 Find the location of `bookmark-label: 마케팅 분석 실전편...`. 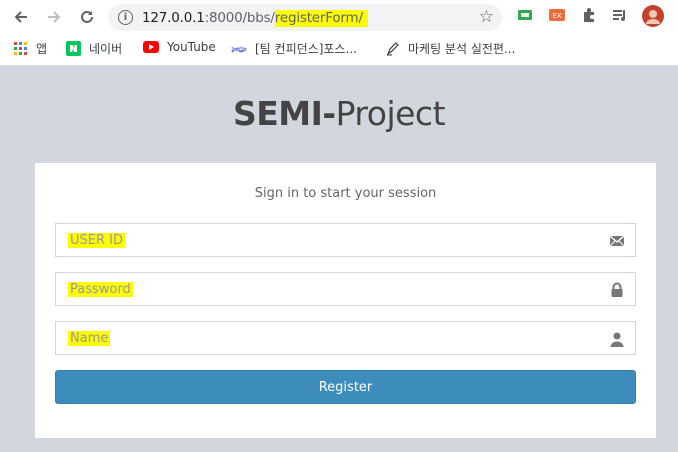

bookmark-label: 마케팅 분석 실전편... is located at coordinates (462, 49).